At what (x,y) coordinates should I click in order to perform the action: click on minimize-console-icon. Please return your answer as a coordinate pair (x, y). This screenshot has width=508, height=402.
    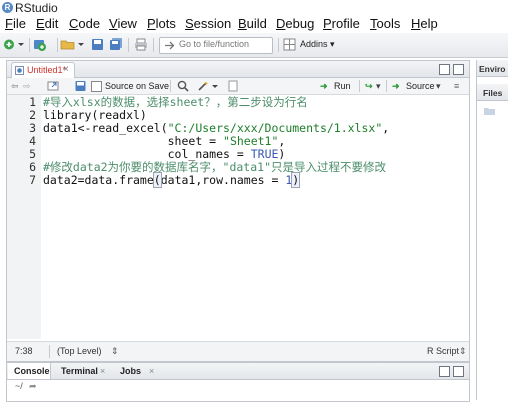
    Looking at the image, I should click on (444, 371).